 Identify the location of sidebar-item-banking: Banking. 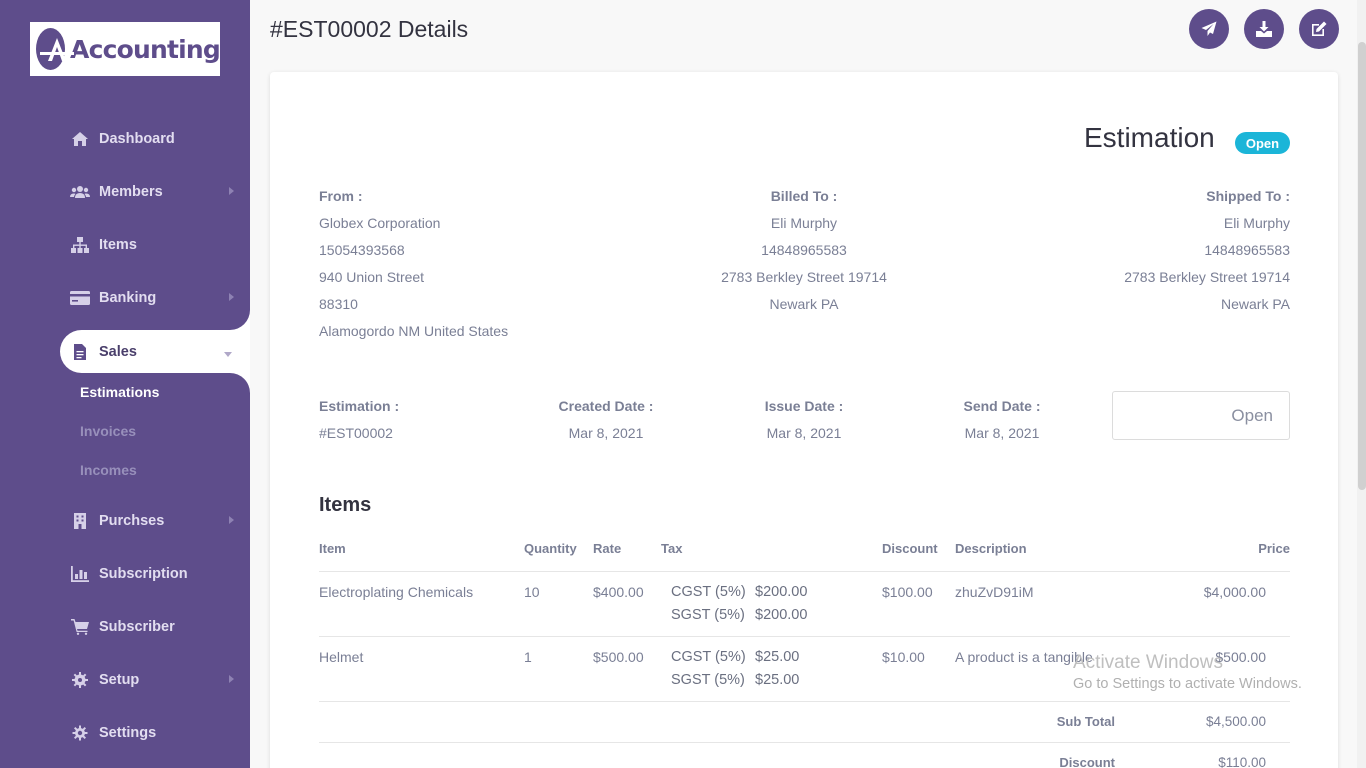
(155, 298).